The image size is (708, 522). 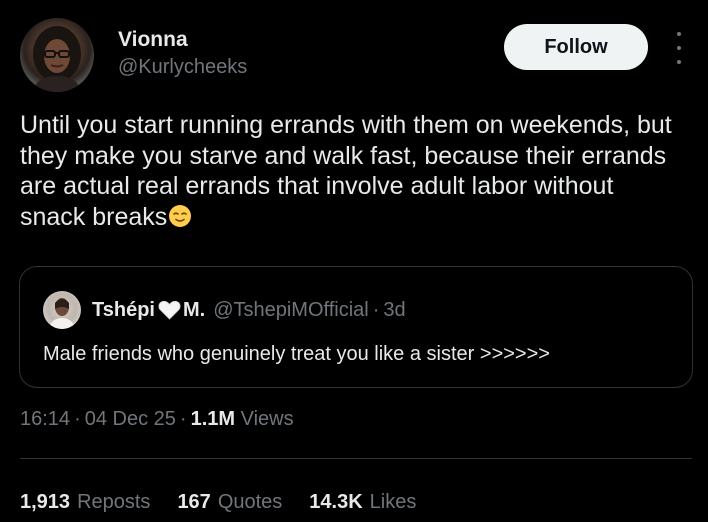 I want to click on quotes-stat: 167 Quotes, so click(x=229, y=502).